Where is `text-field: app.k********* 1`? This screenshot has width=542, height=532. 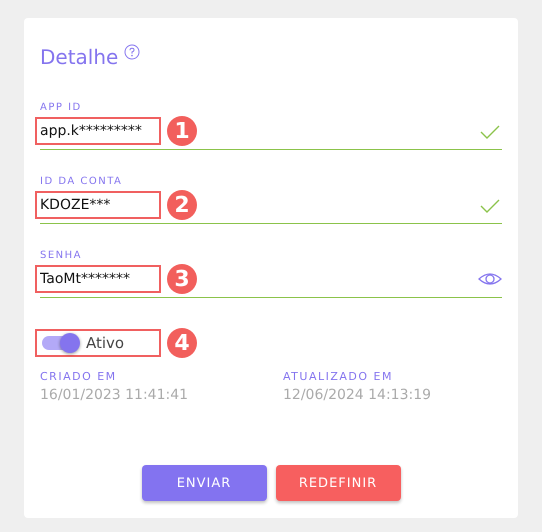 text-field: app.k********* 1 is located at coordinates (271, 132).